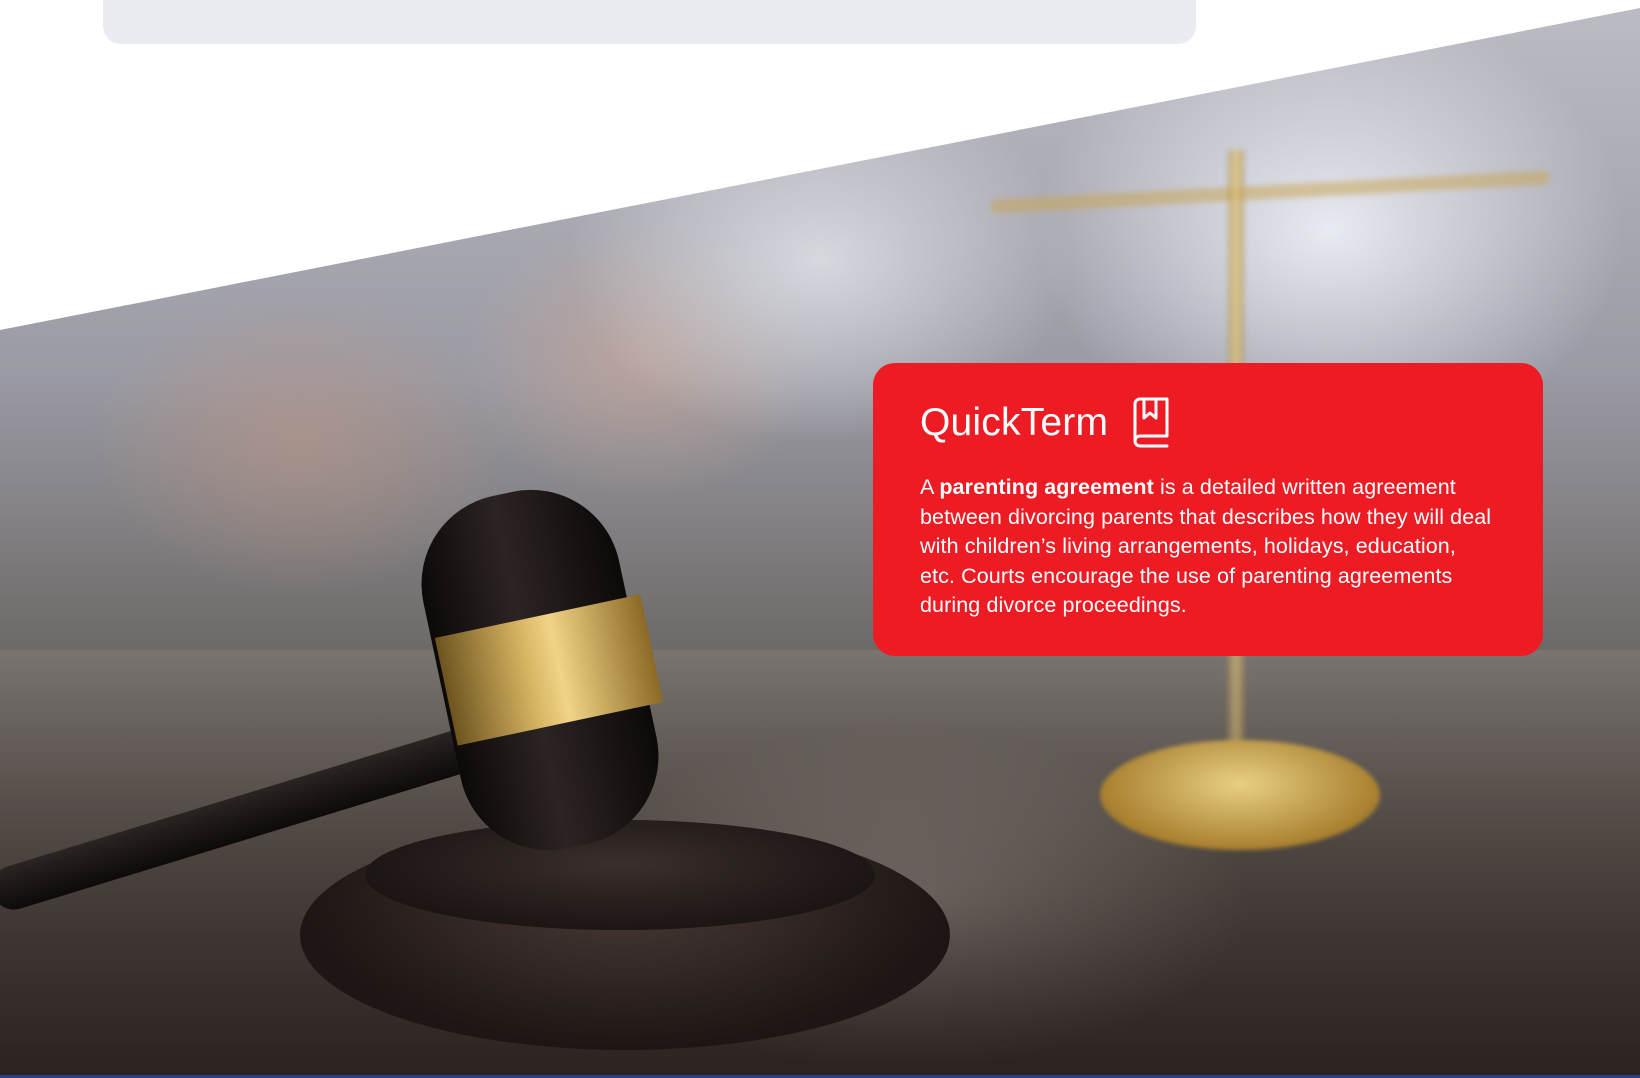 This screenshot has height=1078, width=1640. I want to click on gavel-sound-block-top, so click(620, 875).